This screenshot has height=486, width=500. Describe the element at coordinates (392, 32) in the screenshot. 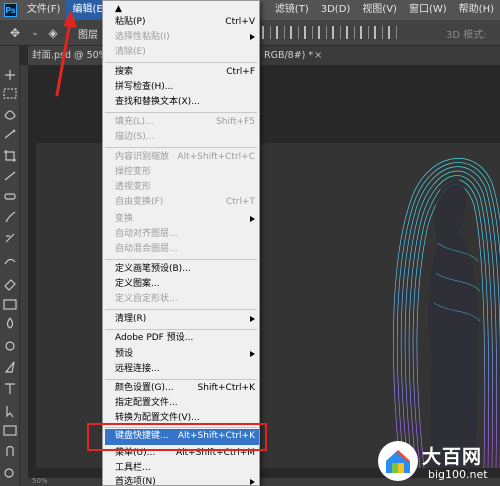

I see `more-options-icon` at that location.